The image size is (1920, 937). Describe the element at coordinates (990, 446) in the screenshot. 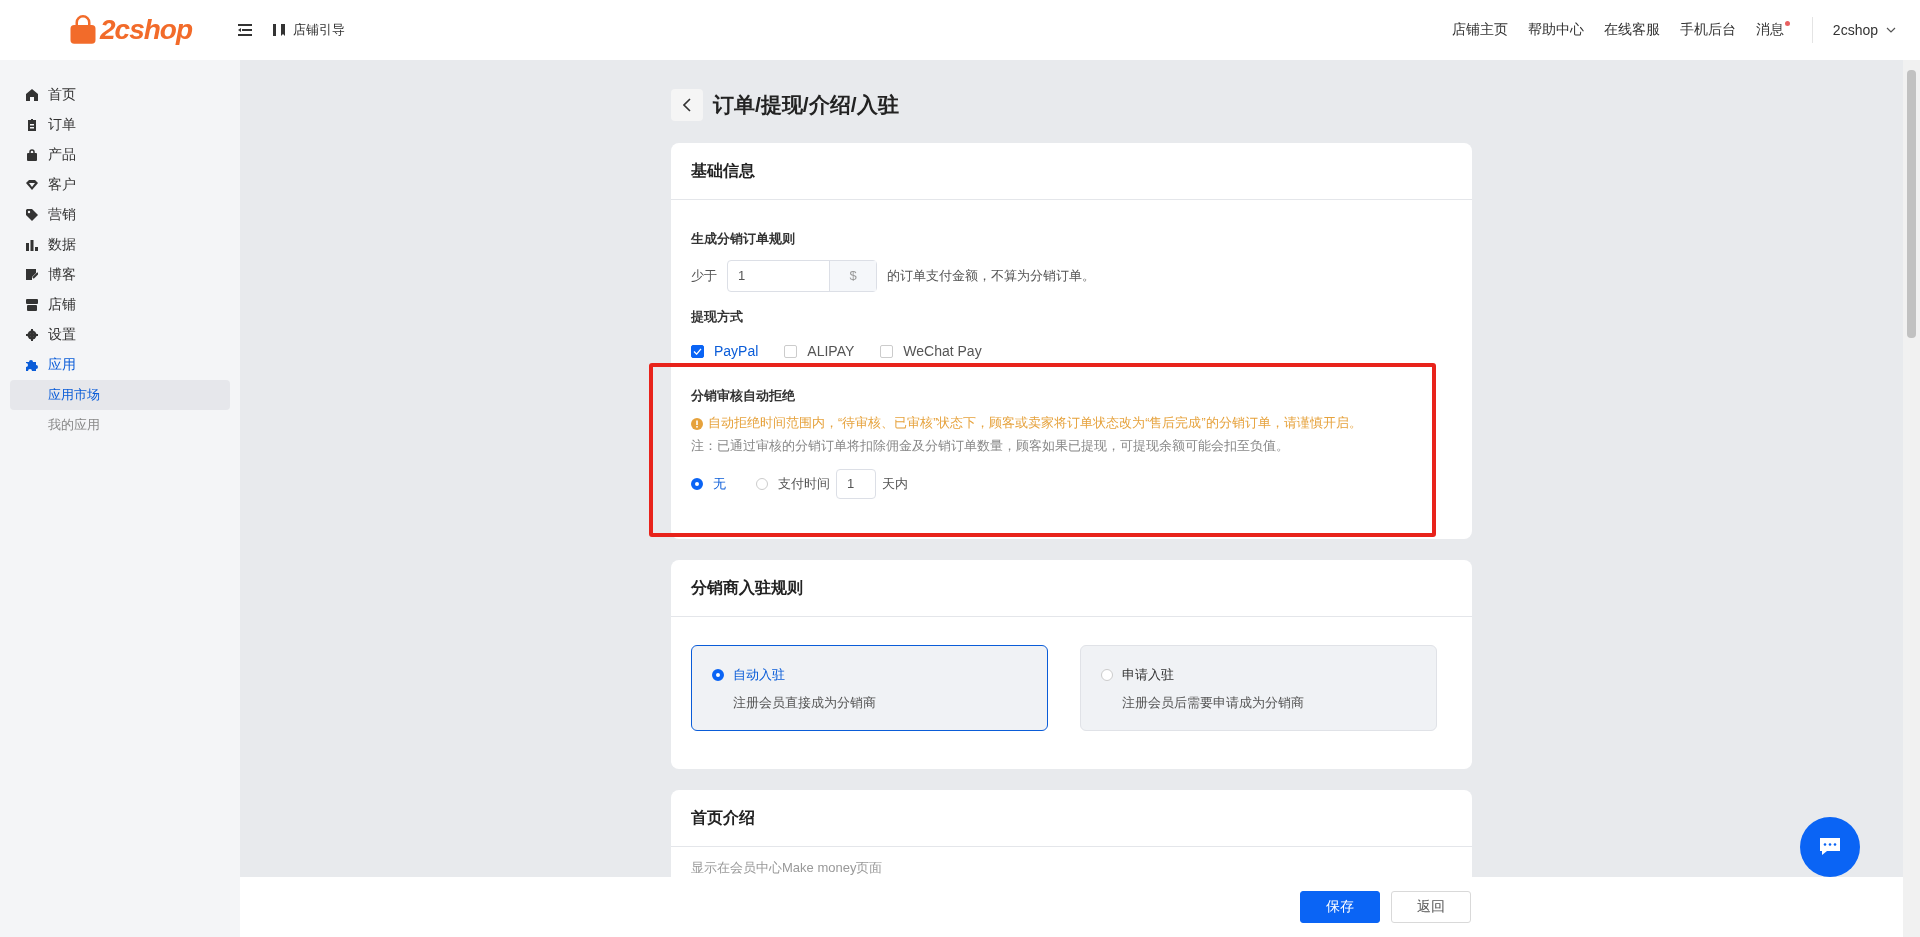

I see `note-text: 注：已通过审核的分销订单将扣除佣金及分销订单数量，顾客如果已提现，可提现余额可能会扣至负值。` at that location.